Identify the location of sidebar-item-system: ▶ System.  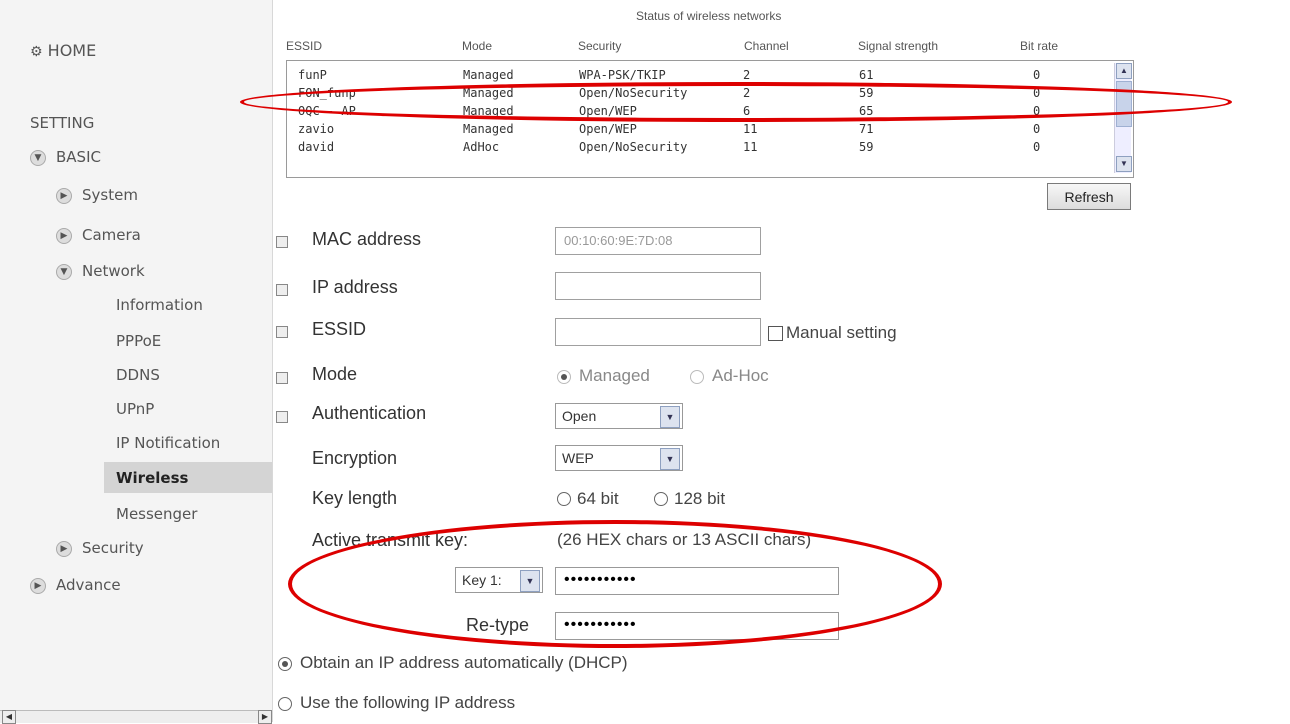
(97, 195).